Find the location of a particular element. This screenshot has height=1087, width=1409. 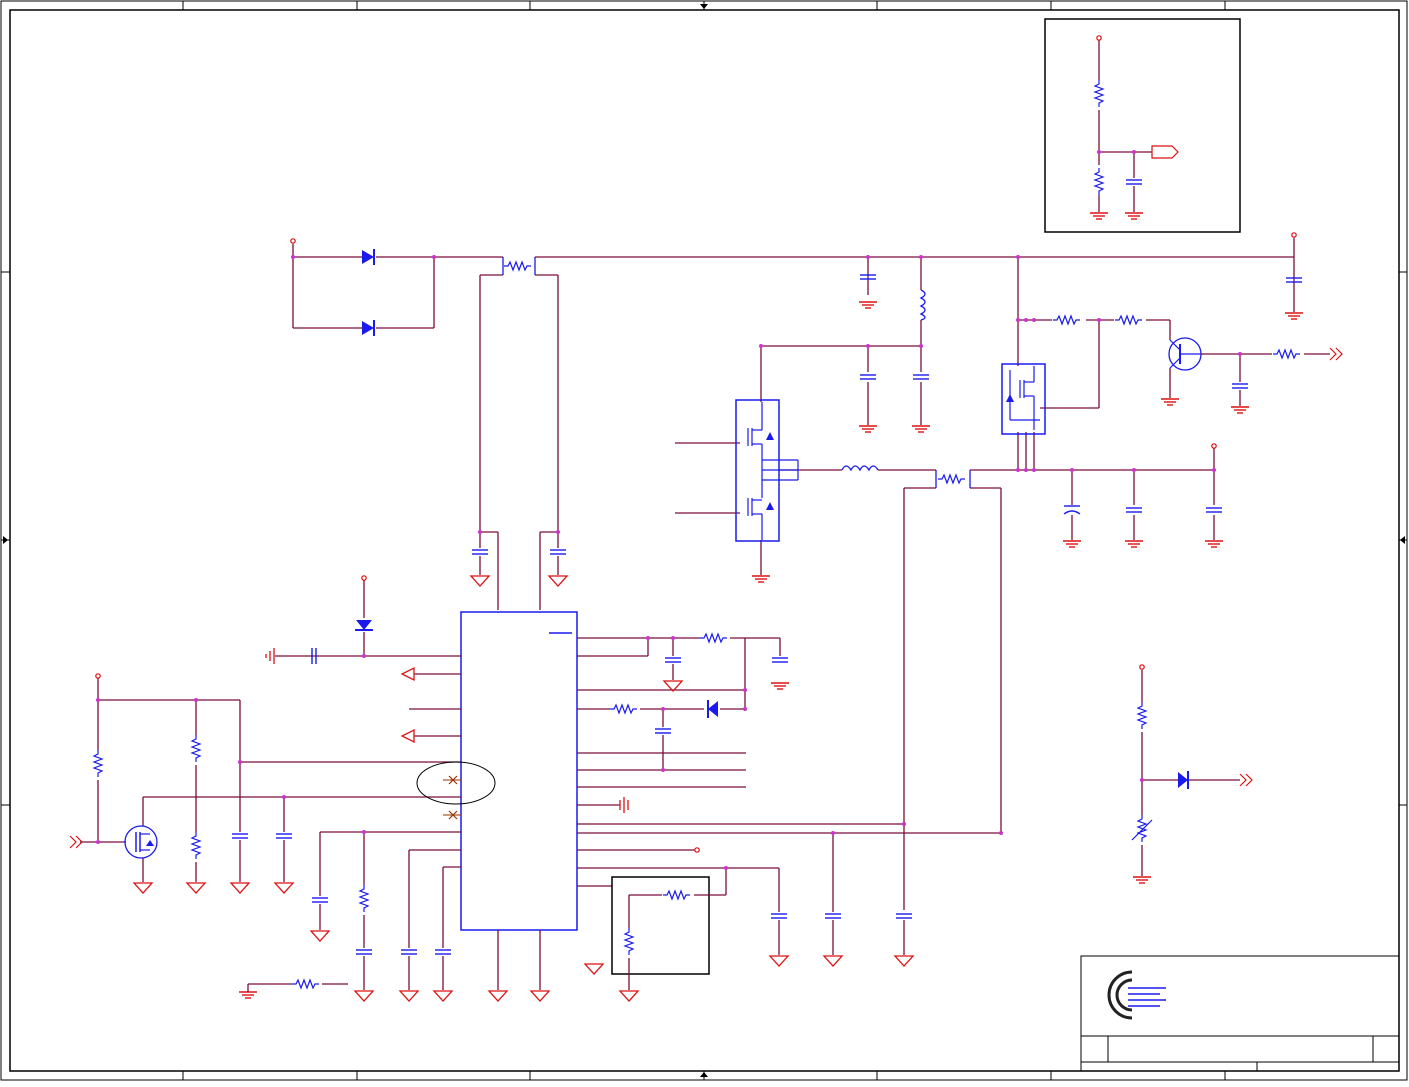

output-electrolytic-cap is located at coordinates (1072, 510).